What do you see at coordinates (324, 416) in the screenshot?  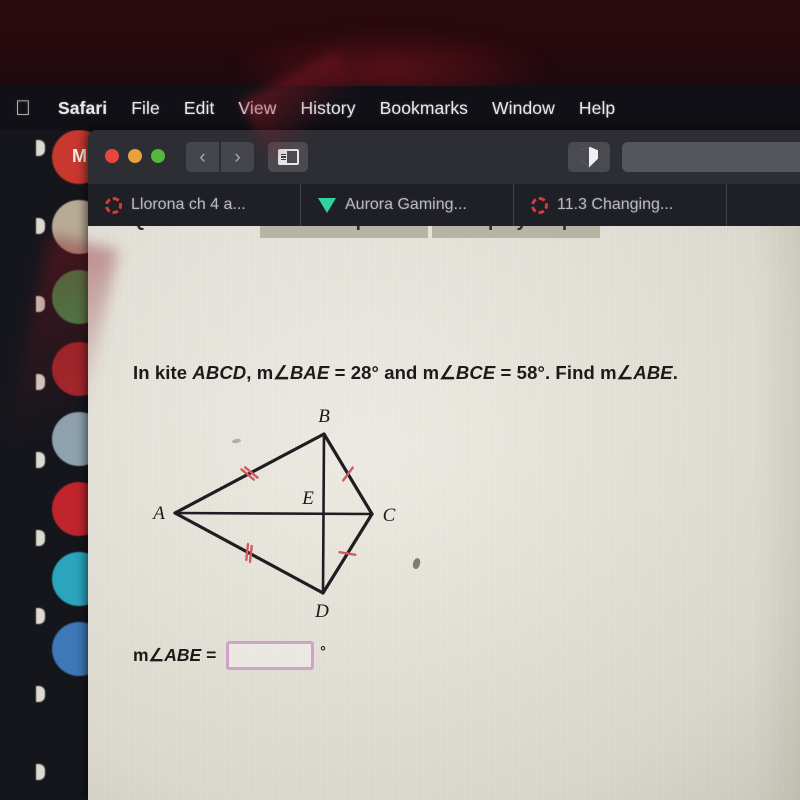 I see `vertex-label-B: B` at bounding box center [324, 416].